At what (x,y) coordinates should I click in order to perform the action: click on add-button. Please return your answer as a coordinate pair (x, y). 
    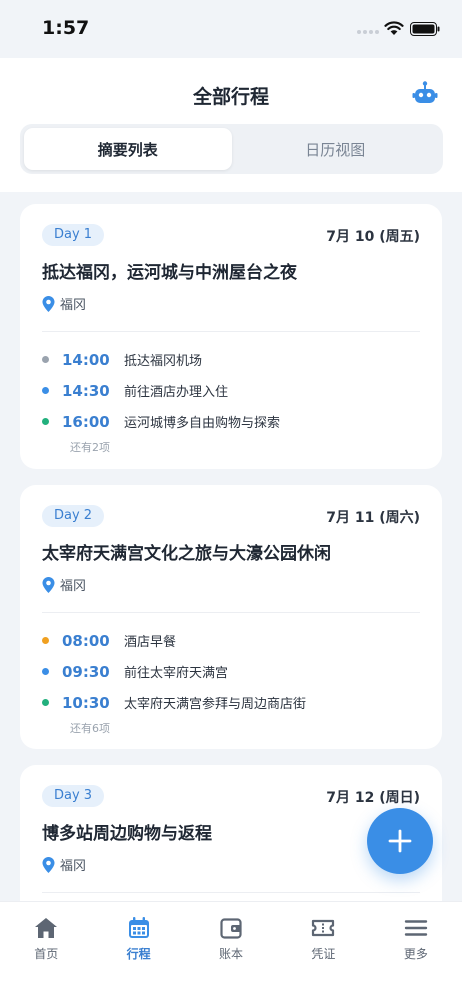
    Looking at the image, I should click on (400, 841).